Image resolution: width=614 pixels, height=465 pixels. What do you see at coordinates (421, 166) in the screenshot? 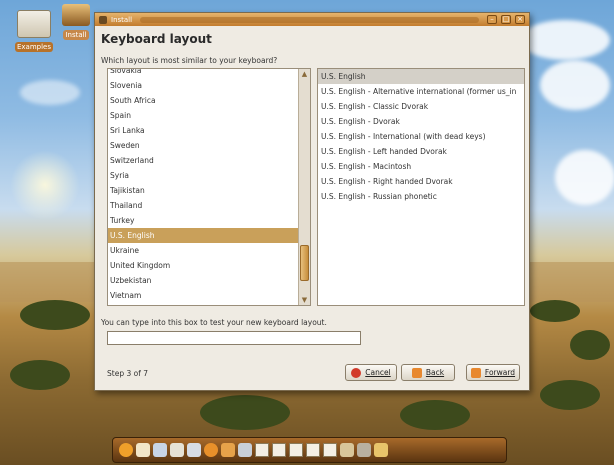
I see `variant-list-item: U.S. English - Macintosh` at bounding box center [421, 166].